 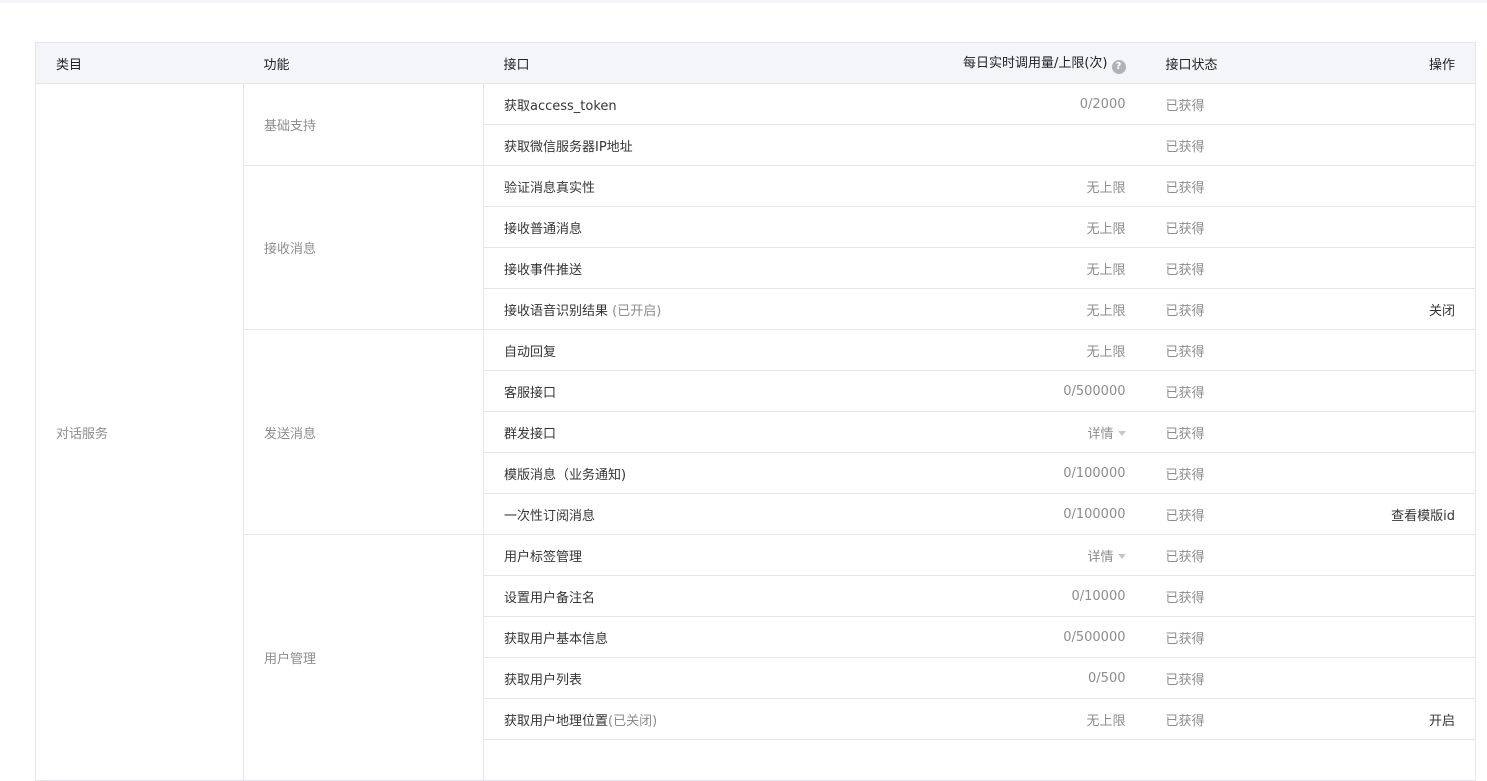 I want to click on function-cell: 发送消息, so click(x=363, y=432).